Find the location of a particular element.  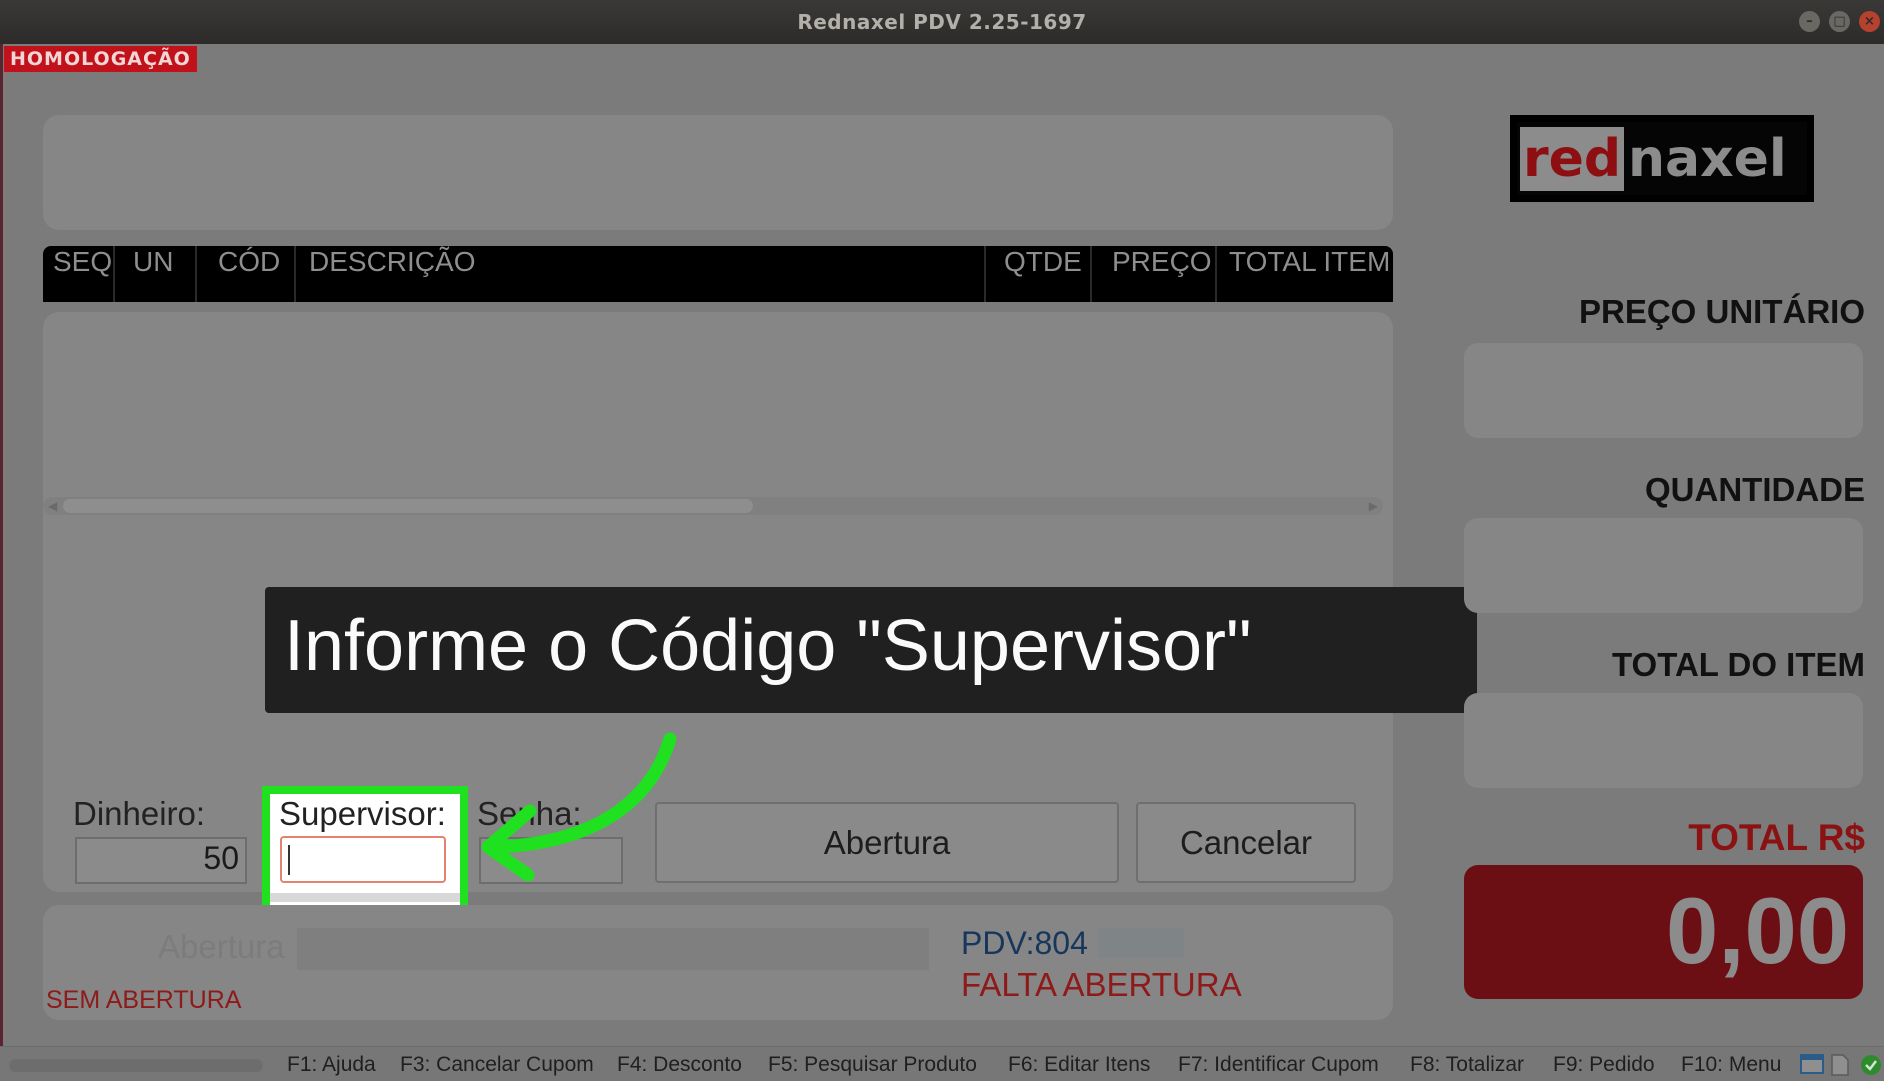

column-qtde: QTDE is located at coordinates (1043, 261).